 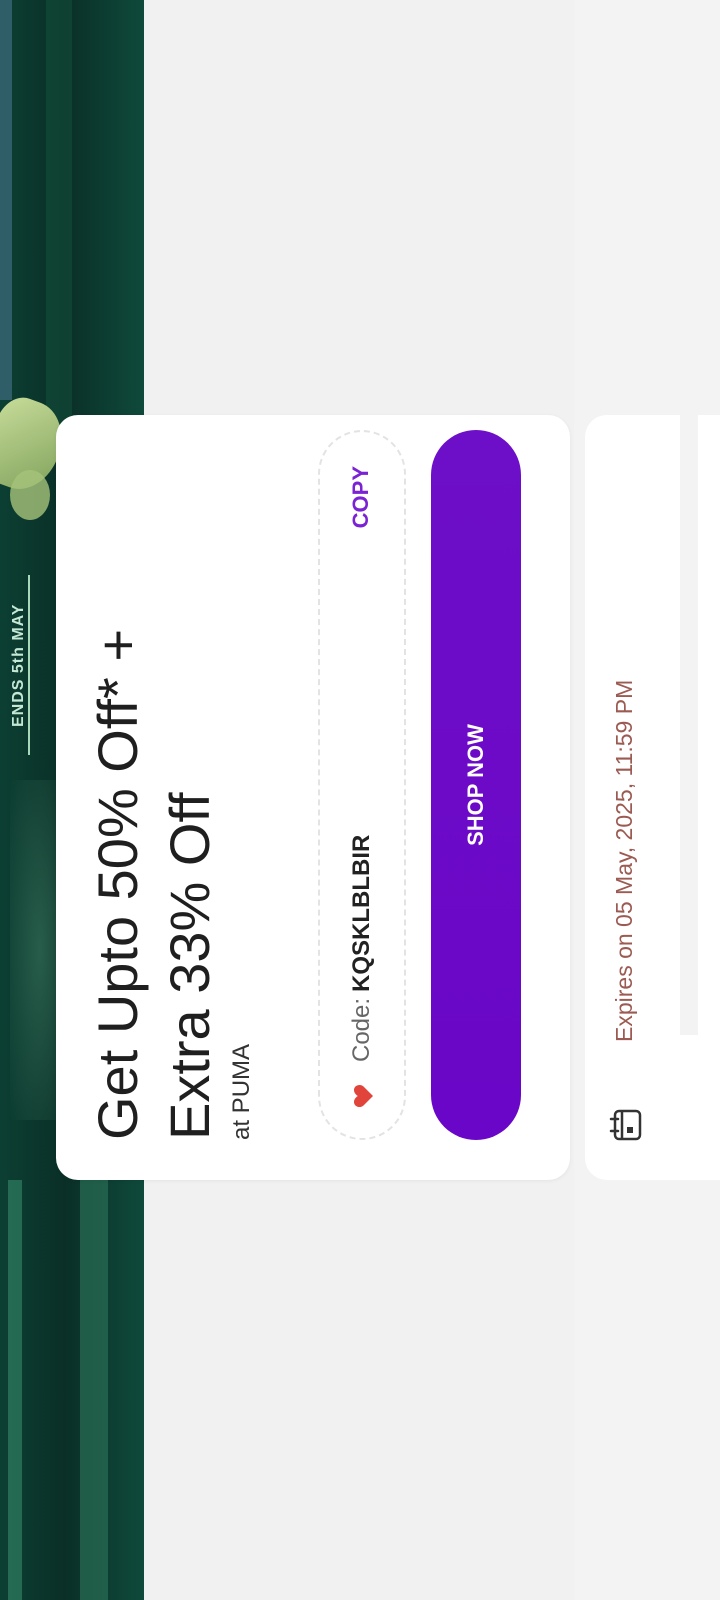 I want to click on coupon-code-value: KQSKLBLBIR, so click(x=361, y=913).